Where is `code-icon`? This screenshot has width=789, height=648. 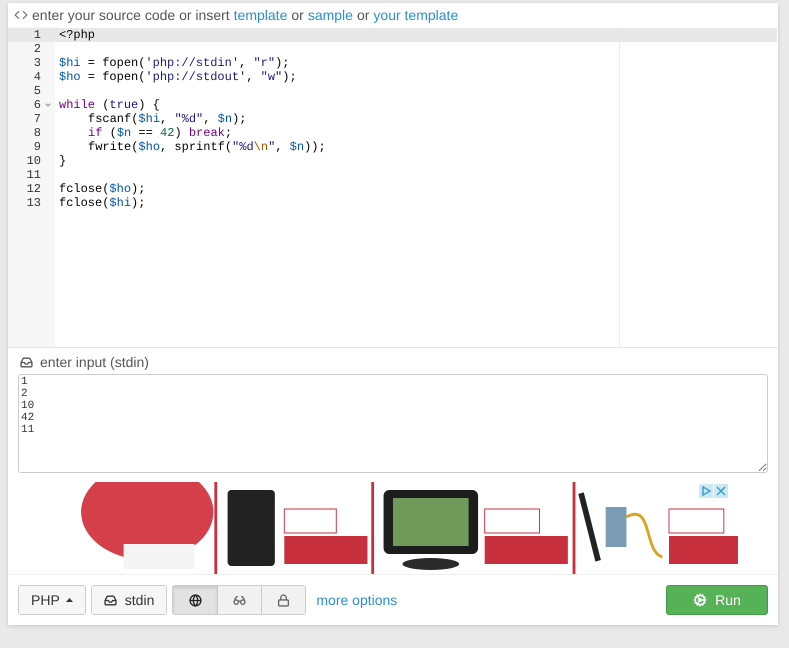
code-icon is located at coordinates (21, 15).